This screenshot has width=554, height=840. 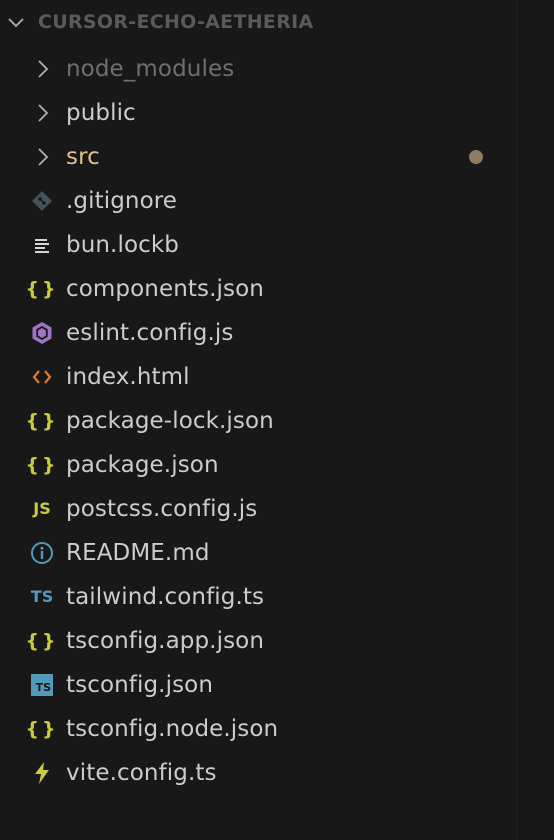 I want to click on tree-item-package-json: {} package.json, so click(x=258, y=465).